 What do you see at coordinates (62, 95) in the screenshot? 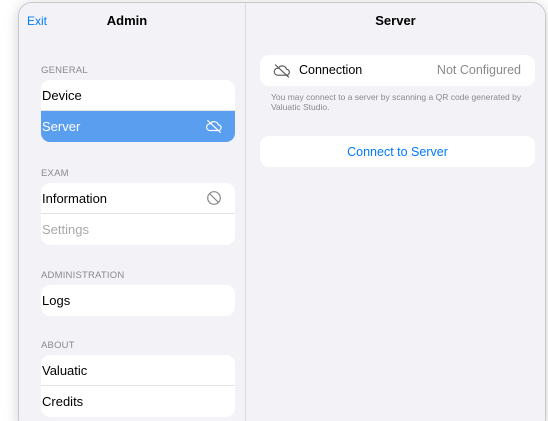
I see `sidebar-item-label: Device` at bounding box center [62, 95].